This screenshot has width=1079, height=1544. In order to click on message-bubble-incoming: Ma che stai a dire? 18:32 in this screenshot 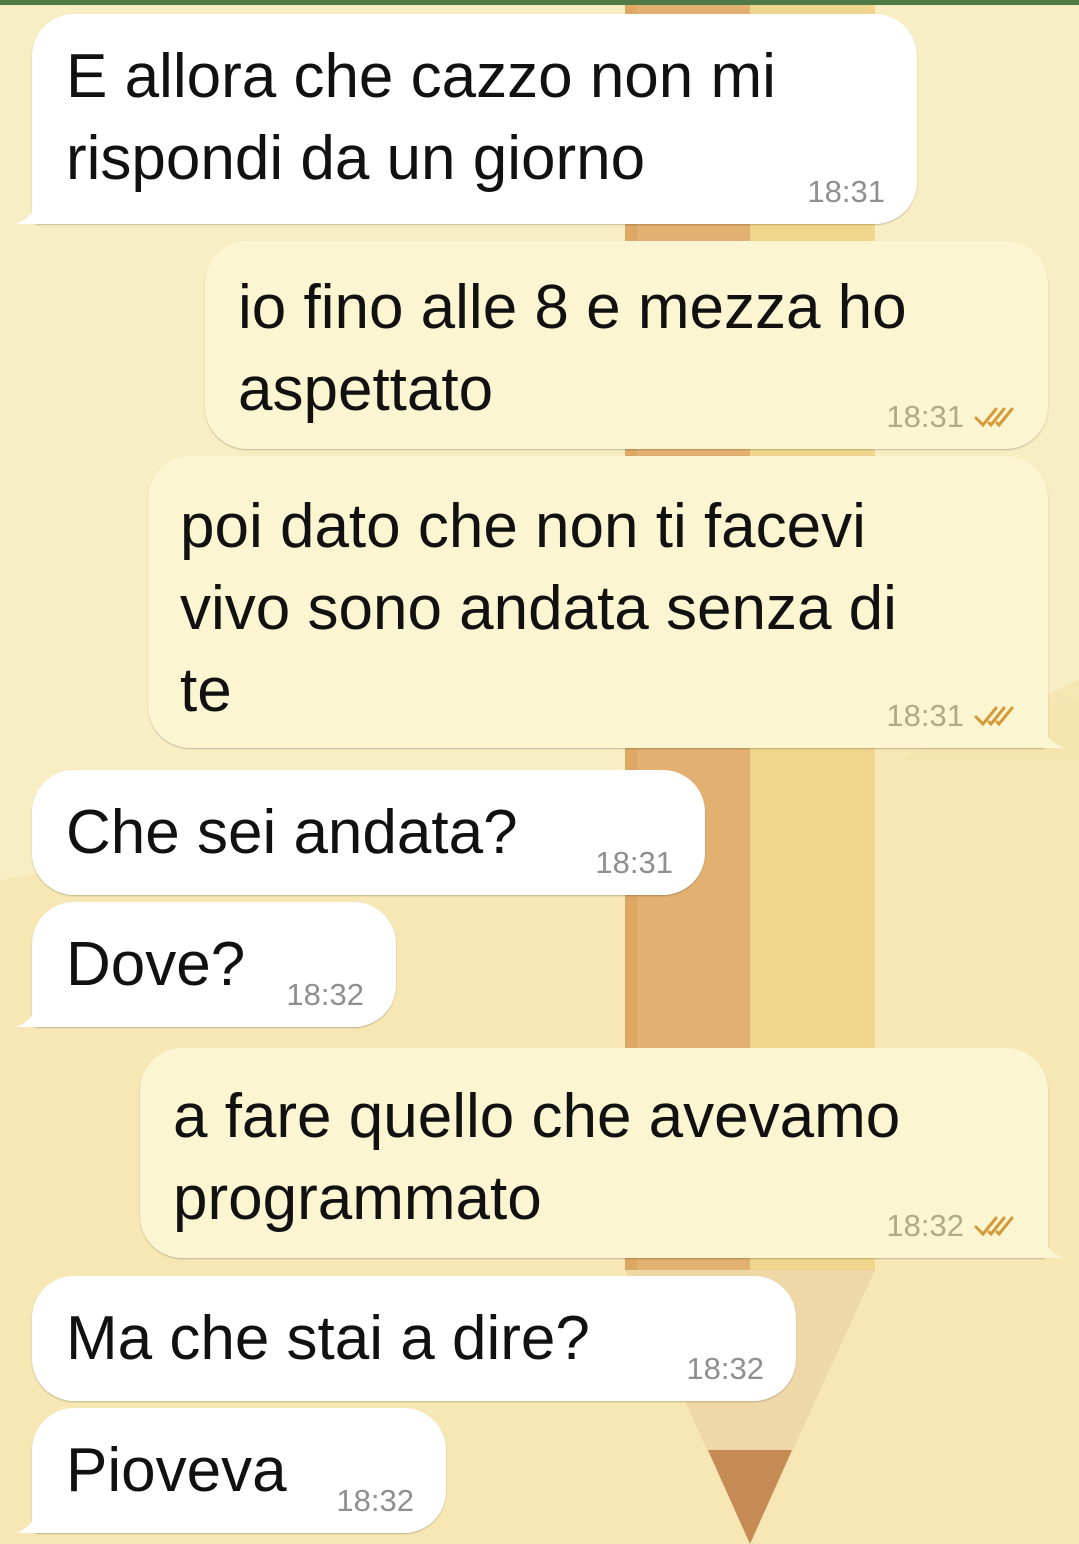, I will do `click(414, 1338)`.